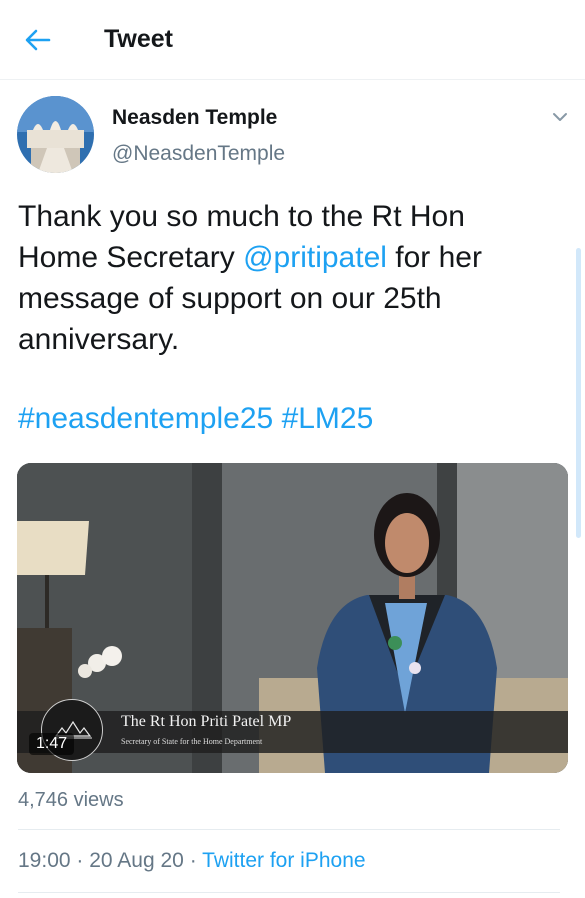 This screenshot has height=898, width=585. What do you see at coordinates (71, 800) in the screenshot?
I see `view-count: 4,746 views` at bounding box center [71, 800].